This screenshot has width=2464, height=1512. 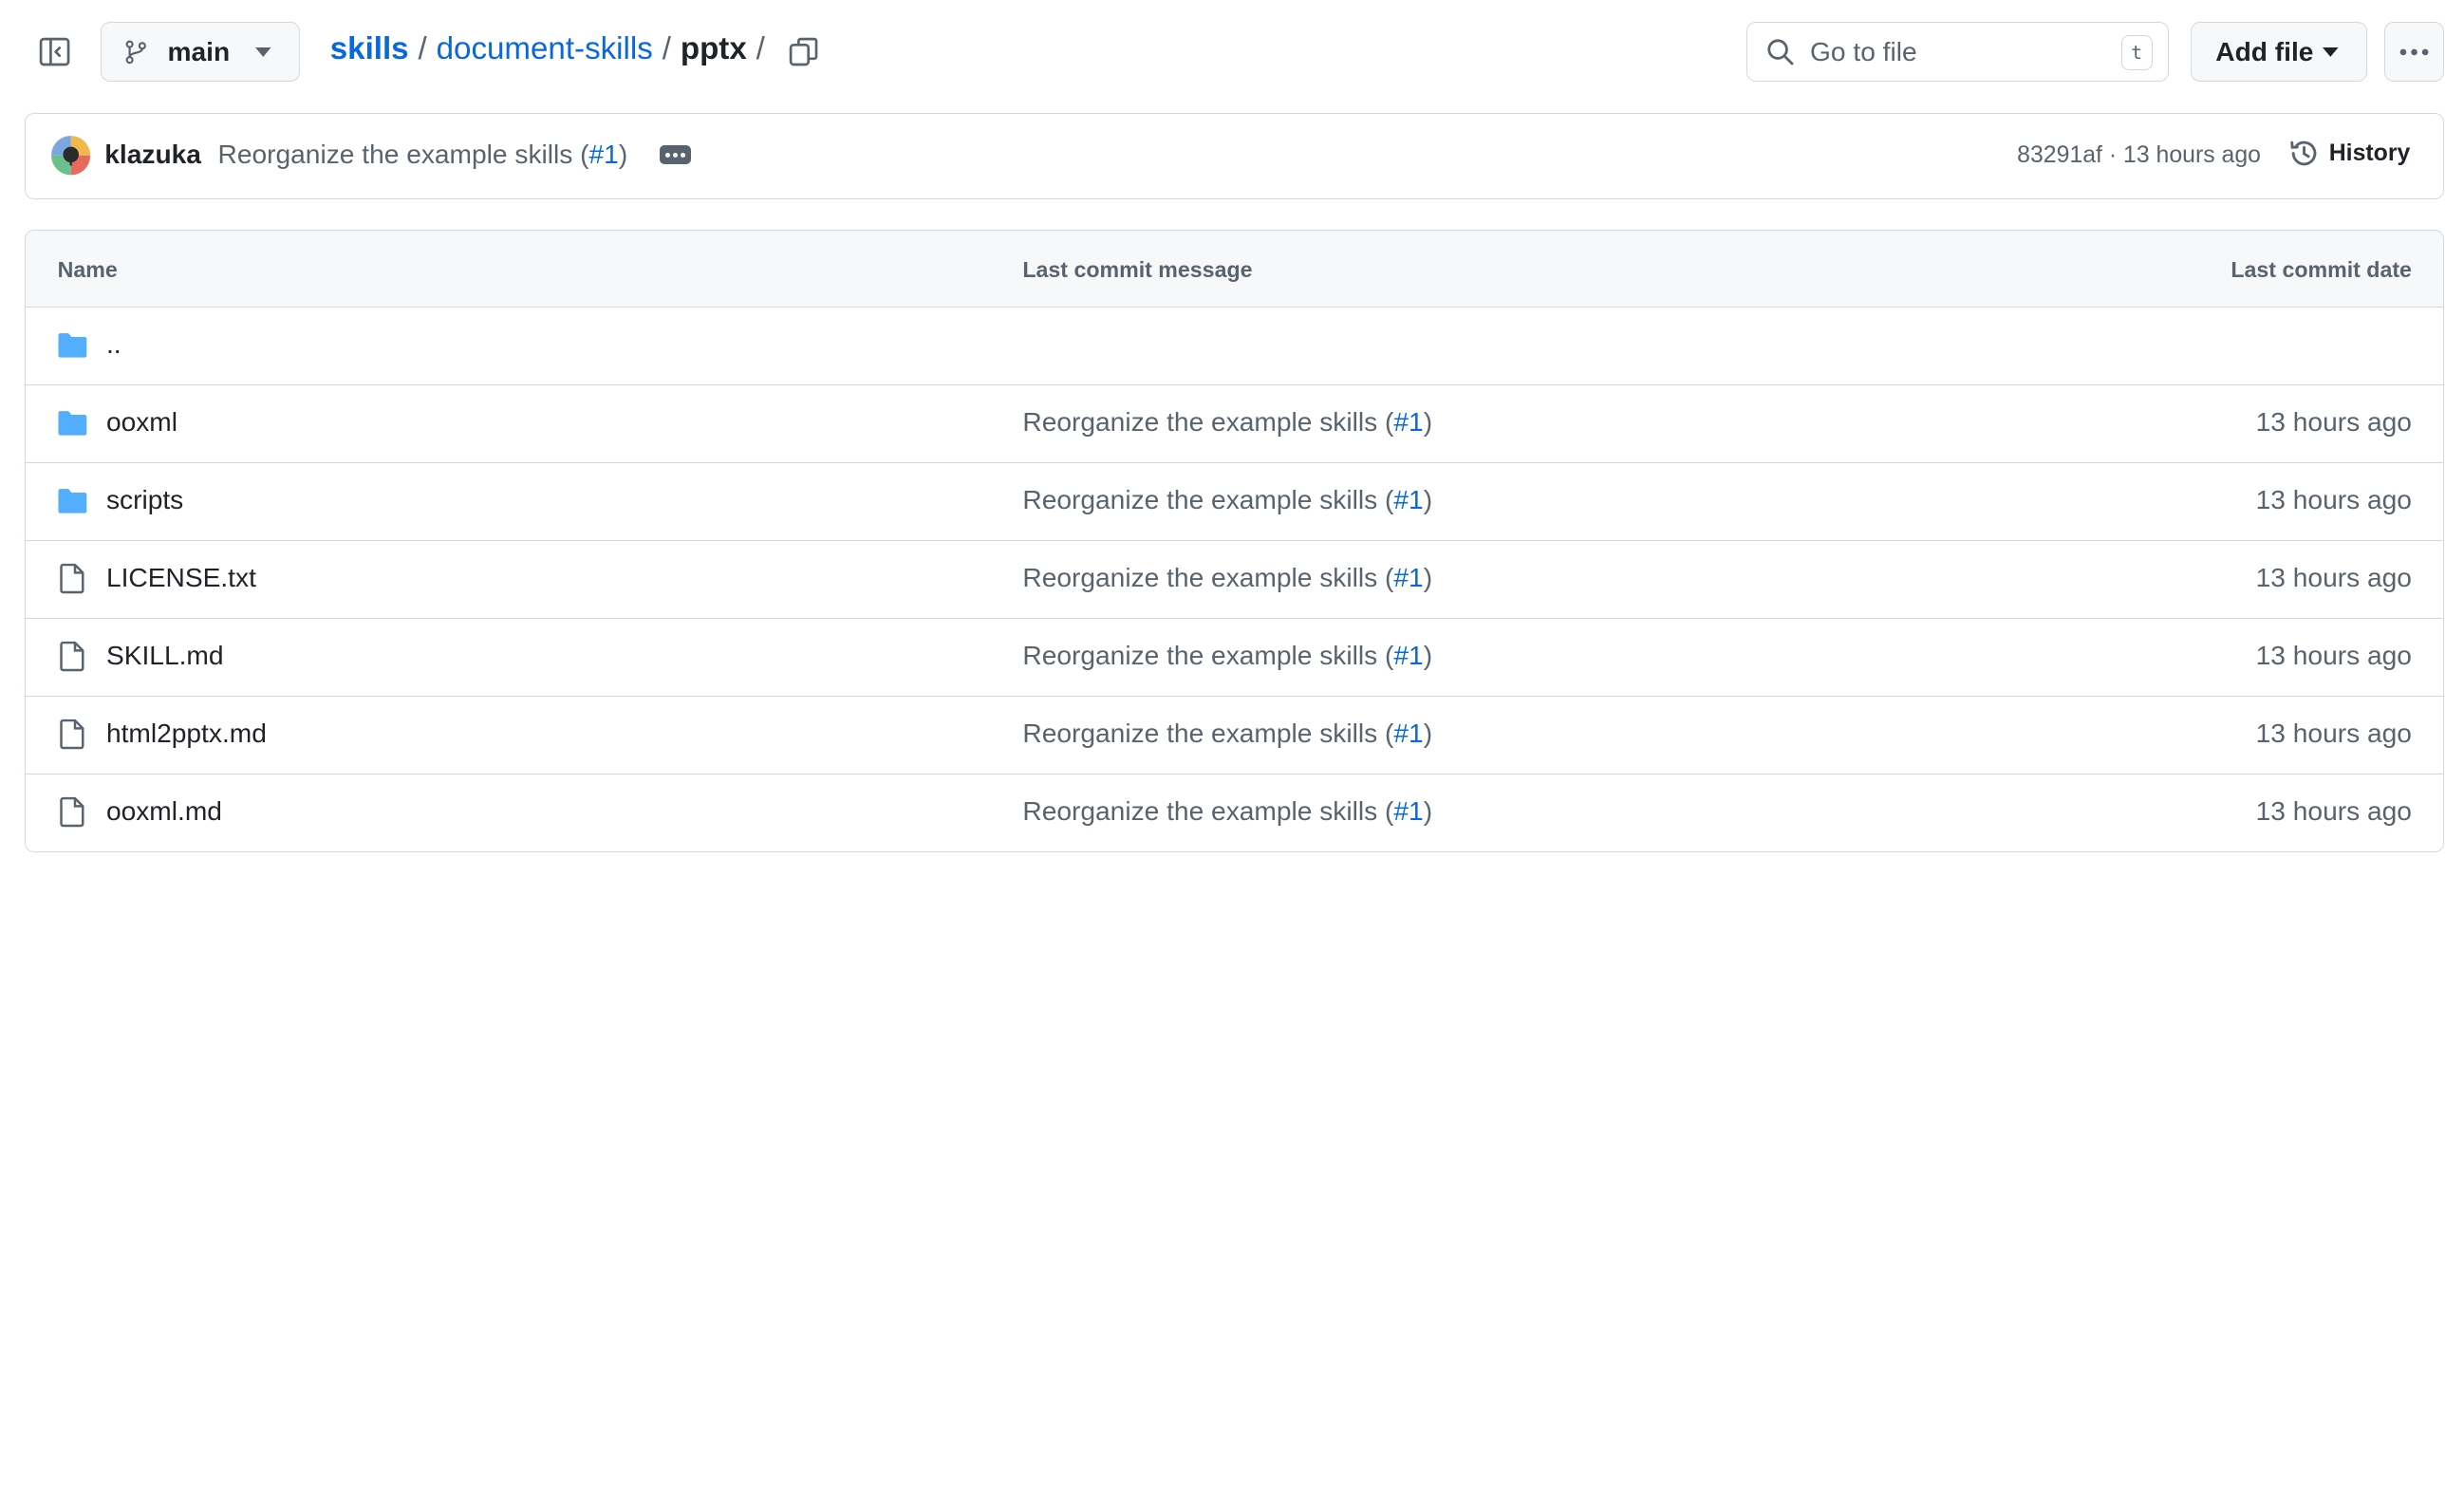 I want to click on folder-link: .., so click(x=114, y=345).